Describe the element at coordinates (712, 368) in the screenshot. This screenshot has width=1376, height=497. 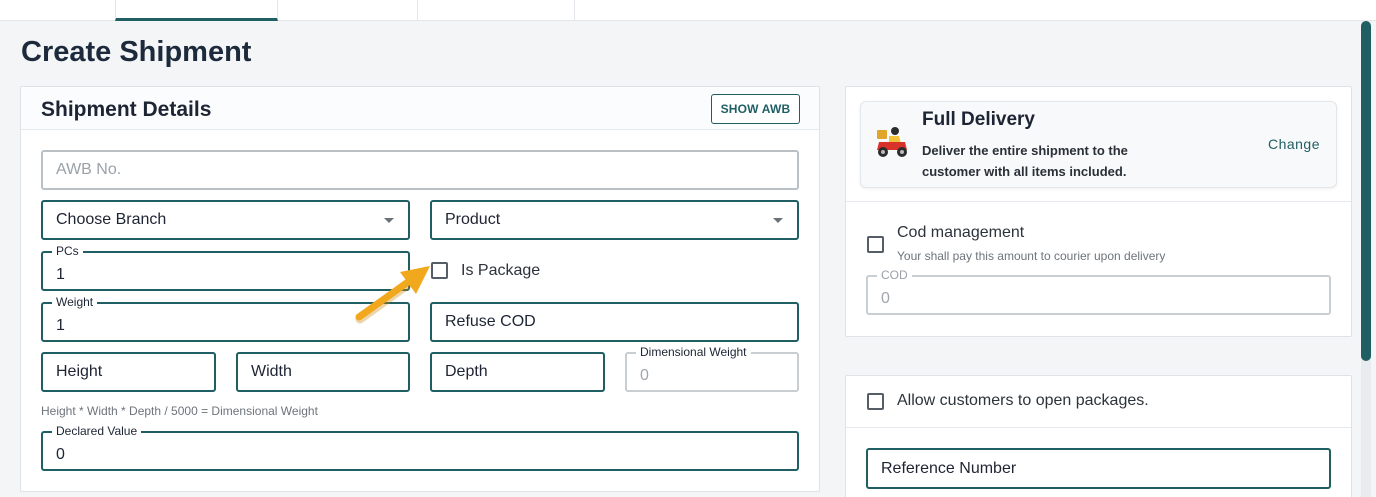
I see `dimensional-weight-input: Dimensional Weight 0` at that location.